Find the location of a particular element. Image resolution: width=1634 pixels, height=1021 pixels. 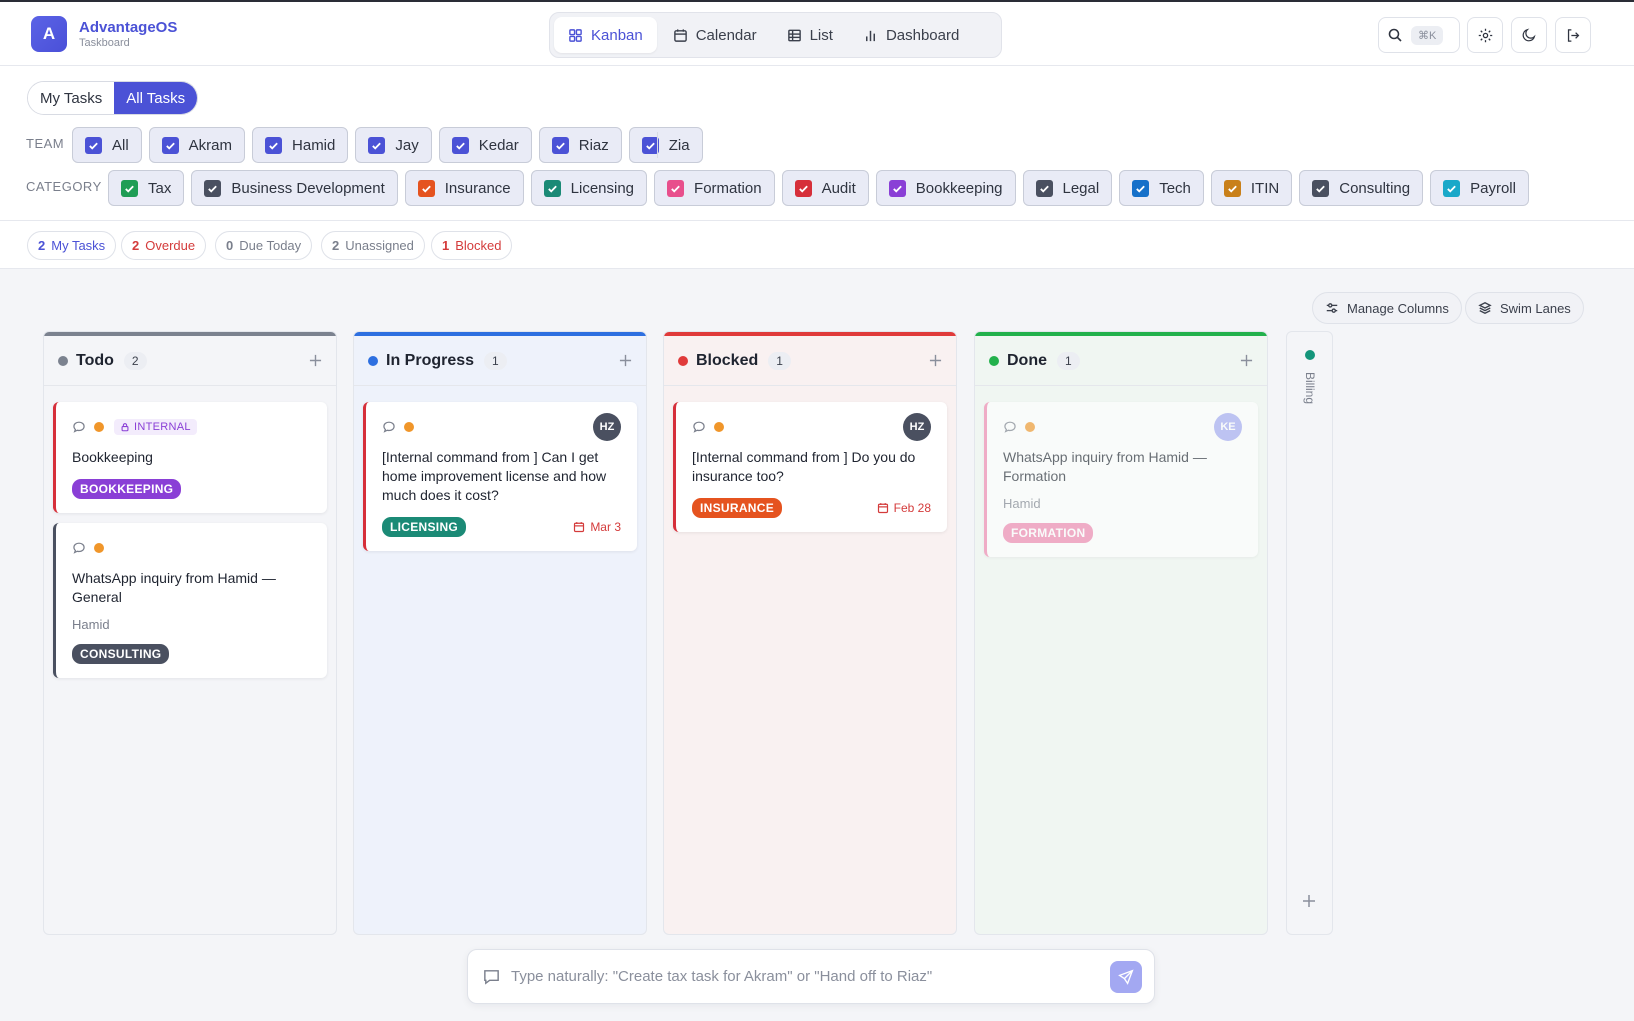

command-input is located at coordinates (810, 976).